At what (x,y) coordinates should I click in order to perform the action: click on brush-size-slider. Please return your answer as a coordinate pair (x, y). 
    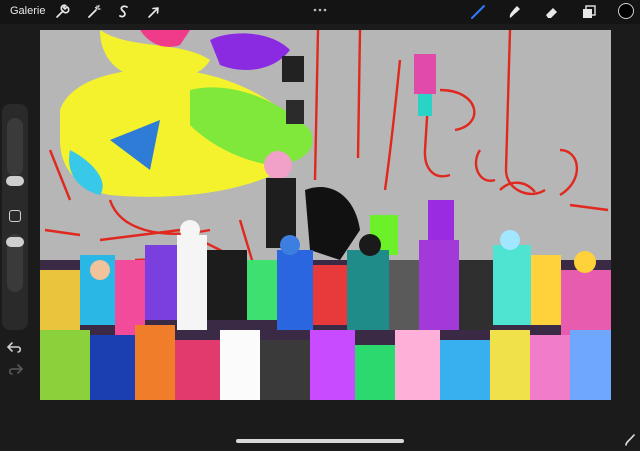
    Looking at the image, I should click on (15, 147).